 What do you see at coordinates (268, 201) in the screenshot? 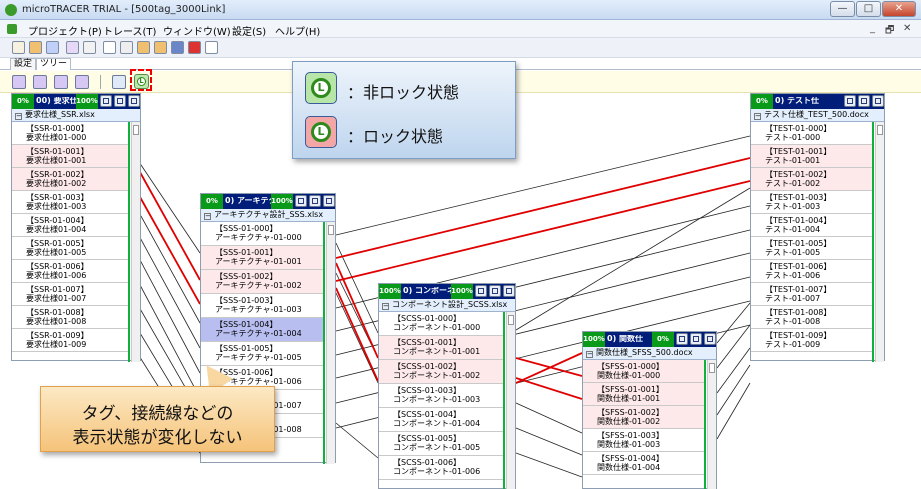
I see `panel-header: 0% 0) アーキテクチャ設計100%` at bounding box center [268, 201].